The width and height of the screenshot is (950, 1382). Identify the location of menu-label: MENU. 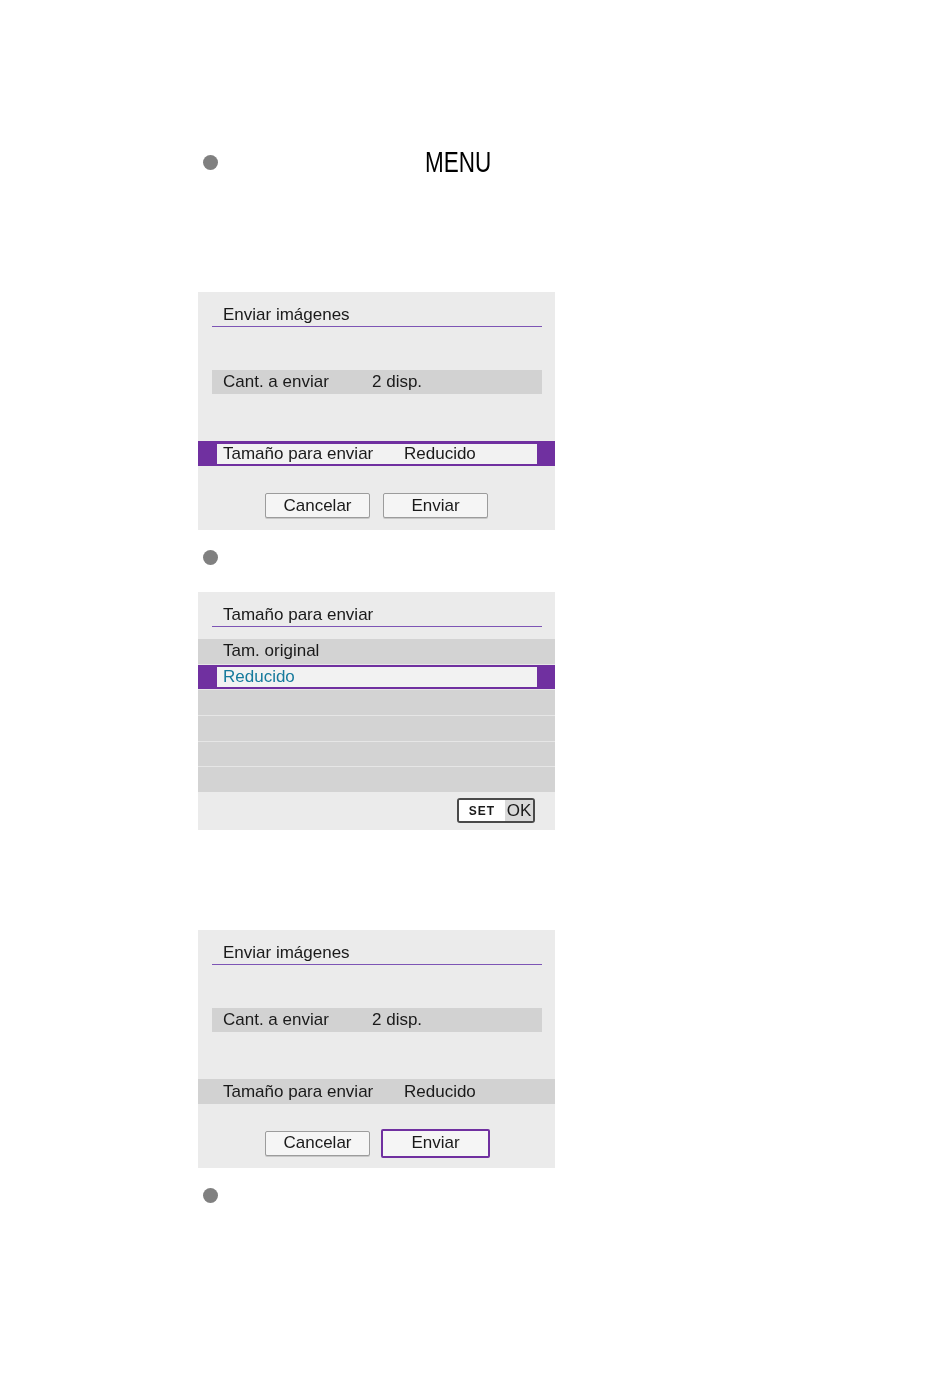
(458, 162).